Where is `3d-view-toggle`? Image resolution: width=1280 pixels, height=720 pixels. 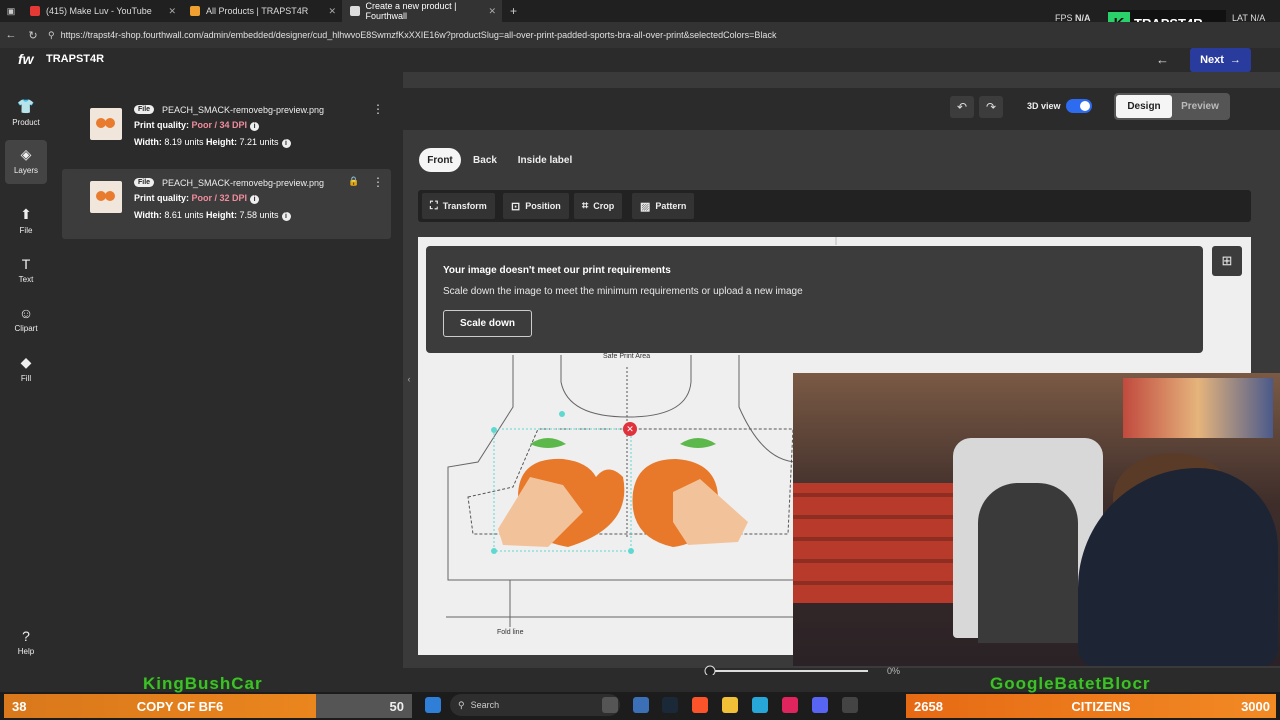 3d-view-toggle is located at coordinates (1079, 106).